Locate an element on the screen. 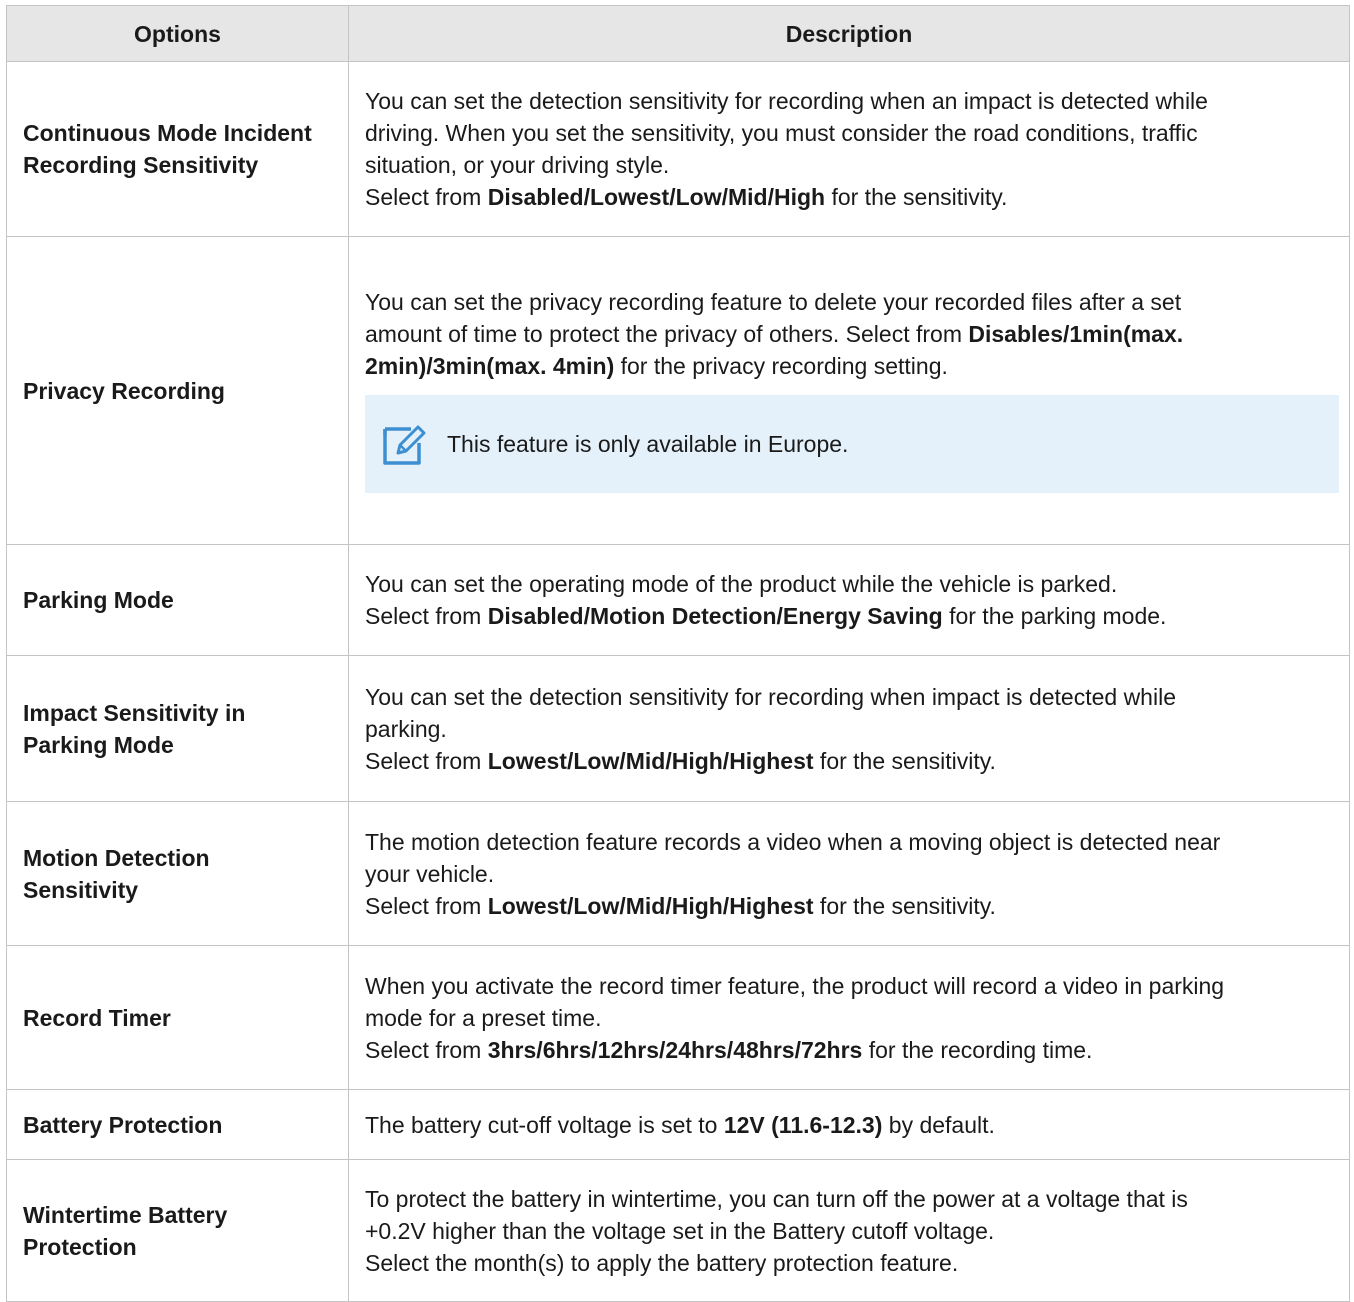 The height and width of the screenshot is (1302, 1354). option-line: Motion Detection is located at coordinates (116, 857).